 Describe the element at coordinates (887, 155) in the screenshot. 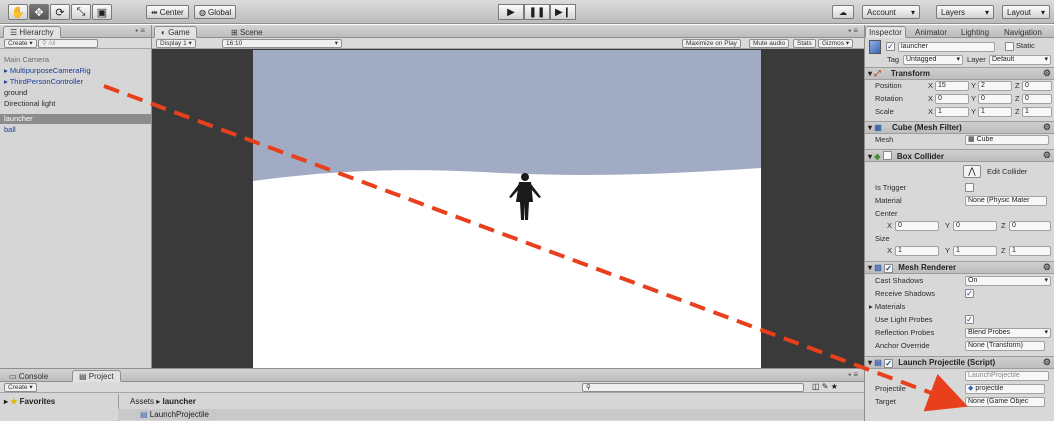

I see `box-collider-enabled-checkbox` at that location.